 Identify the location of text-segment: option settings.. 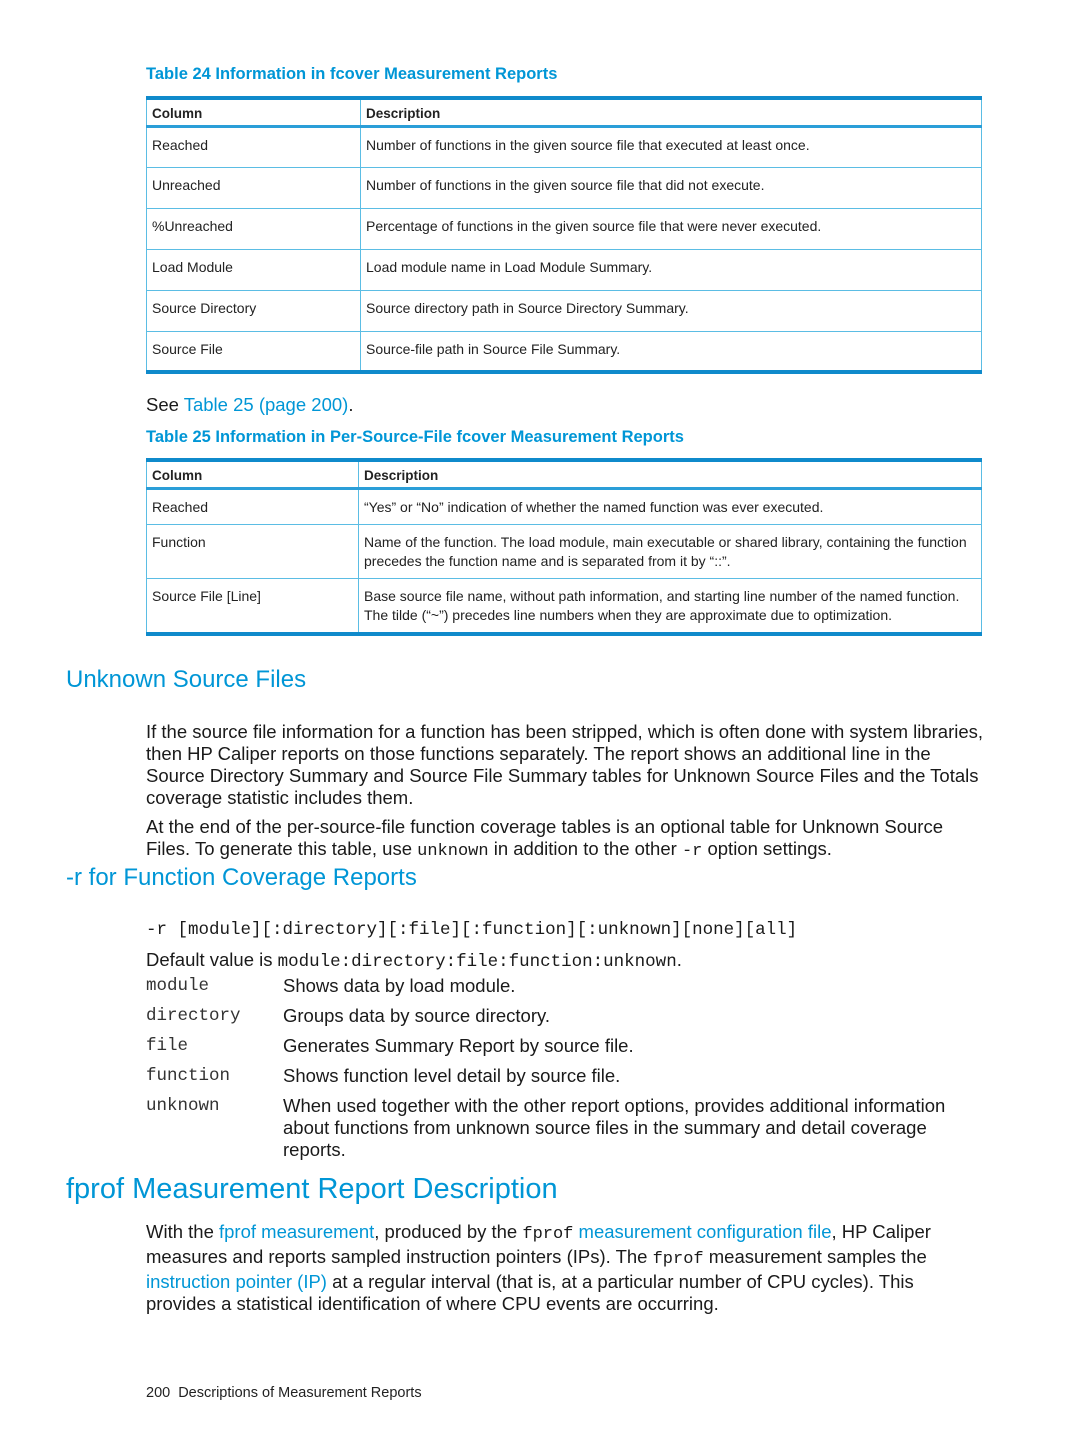
(767, 848).